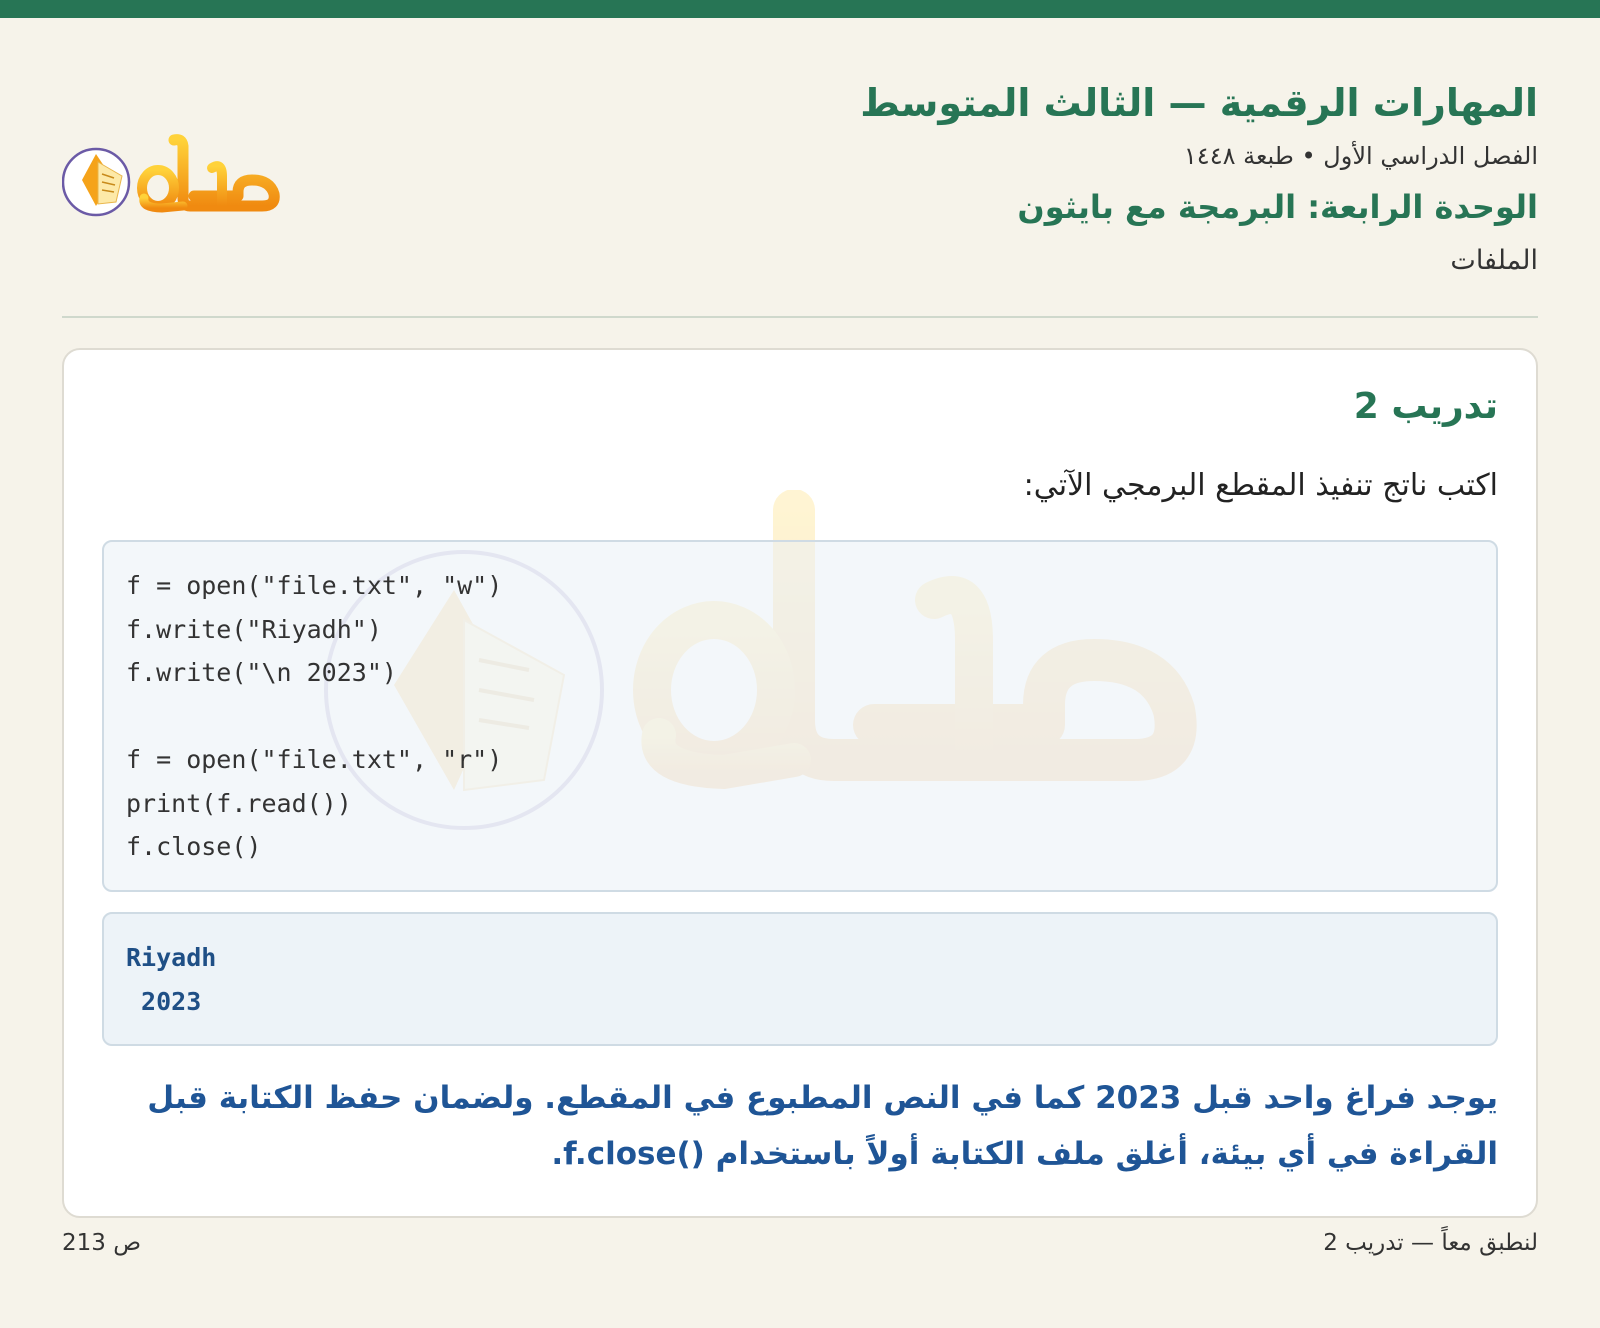 Image resolution: width=1600 pixels, height=1328 pixels. Describe the element at coordinates (1199, 103) in the screenshot. I see `subject-title: المهارات الرقمية — الثالث المتوسط` at that location.